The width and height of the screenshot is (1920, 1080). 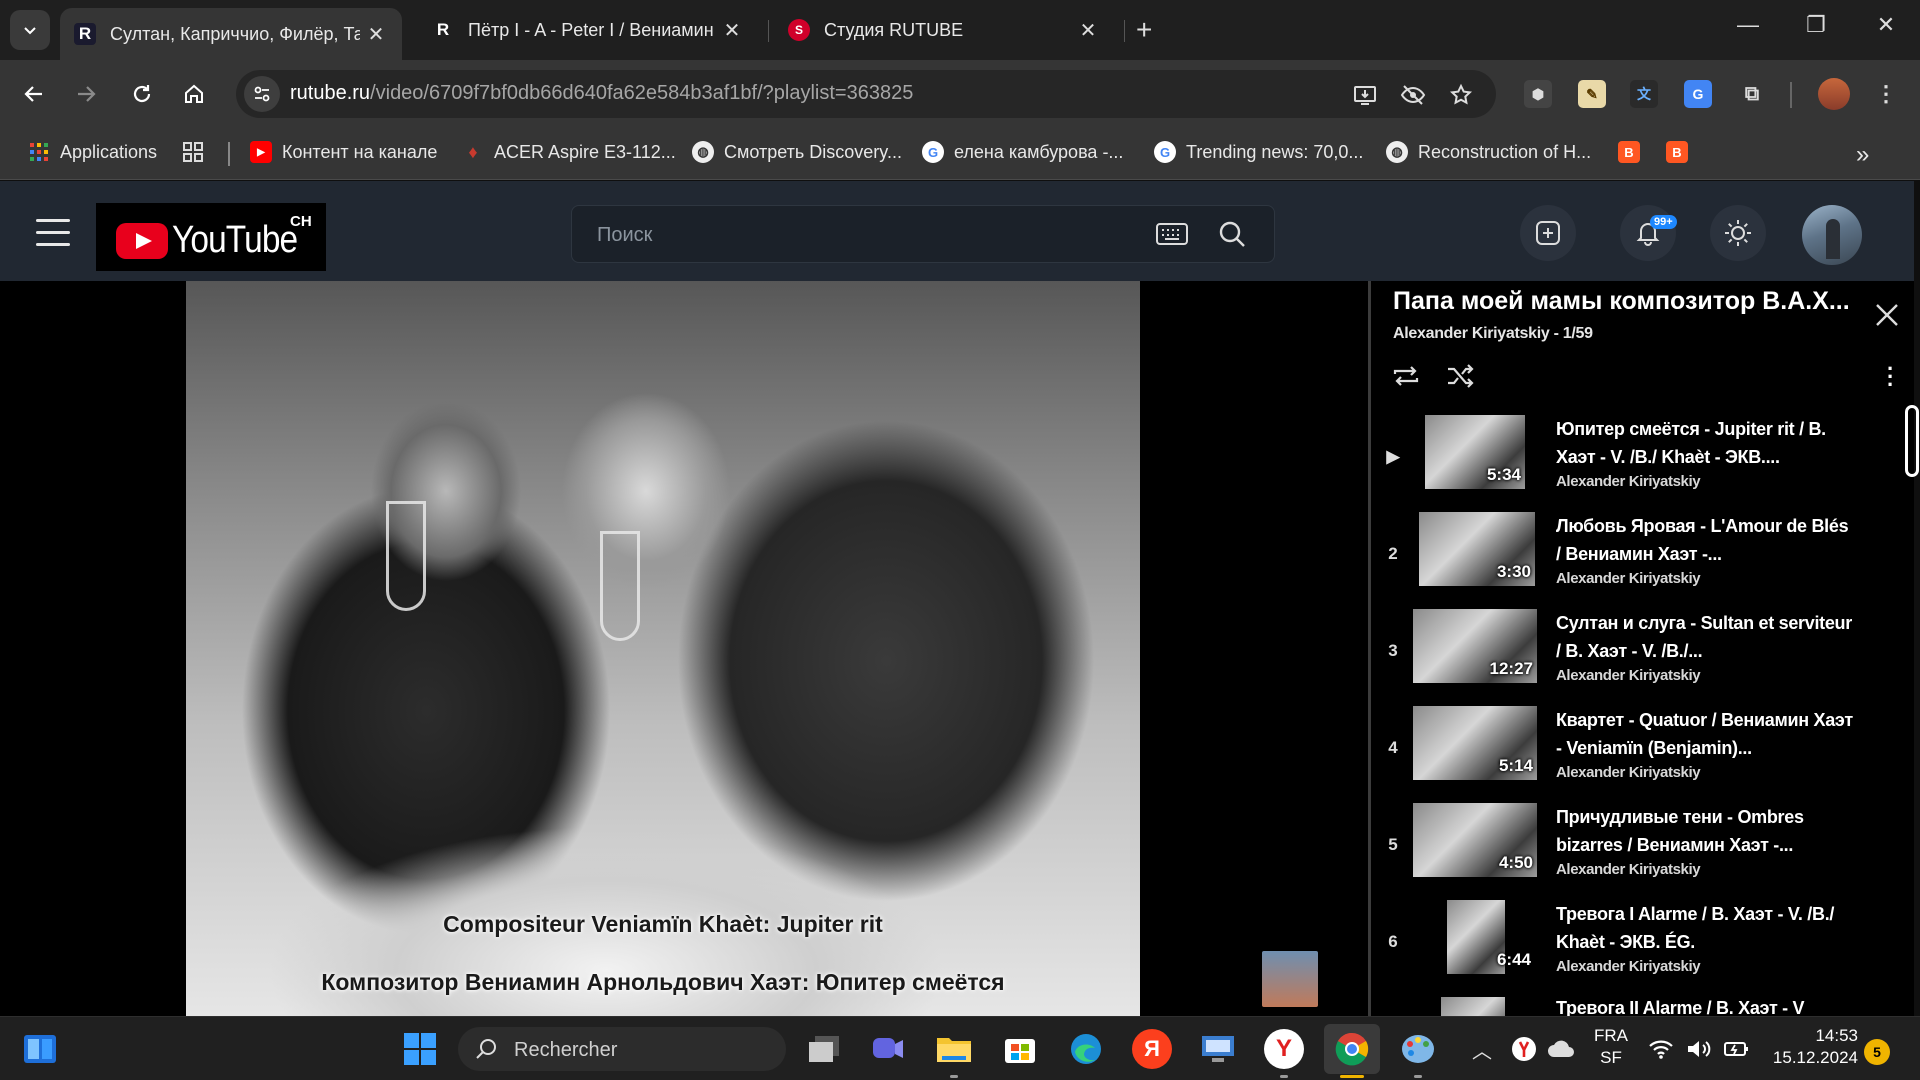 I want to click on duration-label: 5:34, so click(x=1503, y=474).